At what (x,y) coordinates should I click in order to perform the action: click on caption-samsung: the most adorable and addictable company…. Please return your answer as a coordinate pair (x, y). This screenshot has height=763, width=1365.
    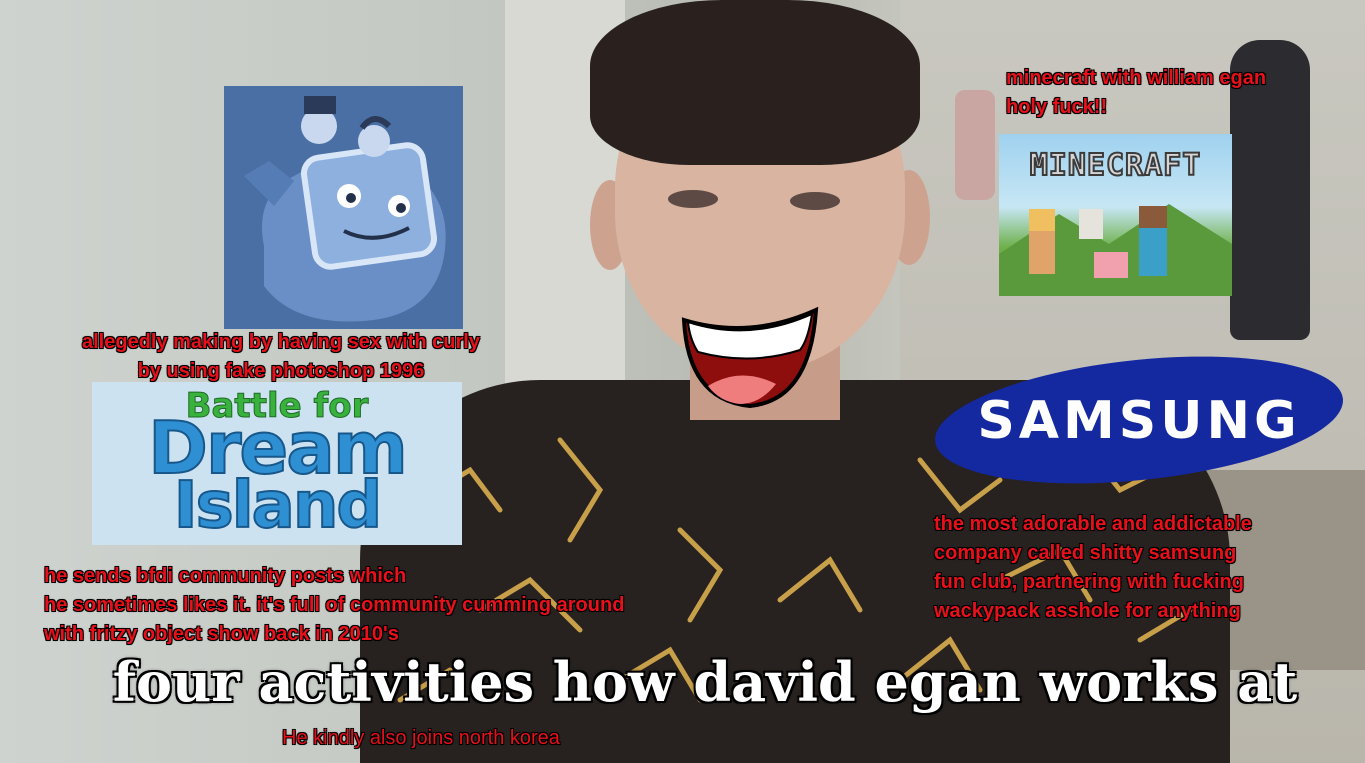
    Looking at the image, I should click on (1093, 567).